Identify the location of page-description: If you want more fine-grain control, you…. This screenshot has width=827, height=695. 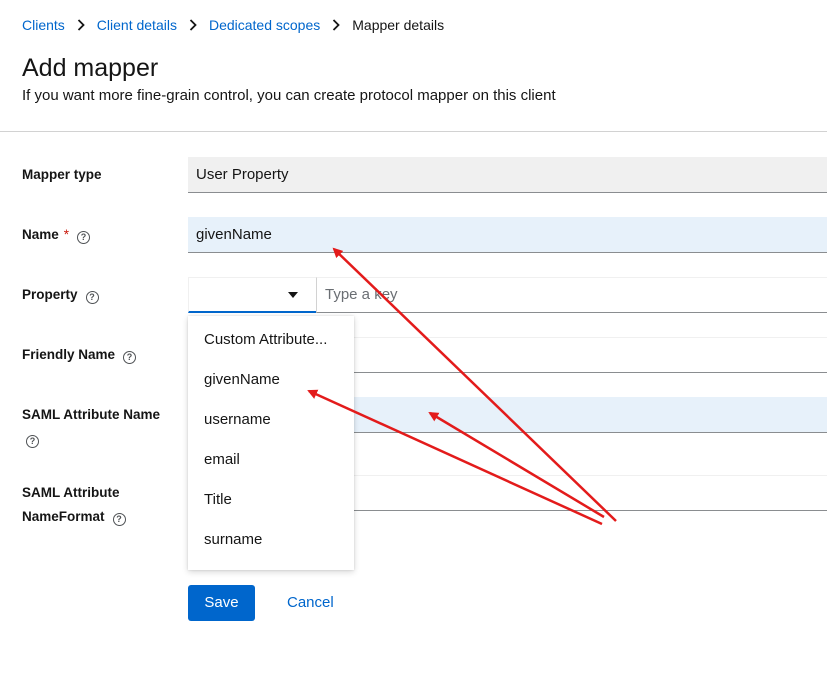
(289, 95).